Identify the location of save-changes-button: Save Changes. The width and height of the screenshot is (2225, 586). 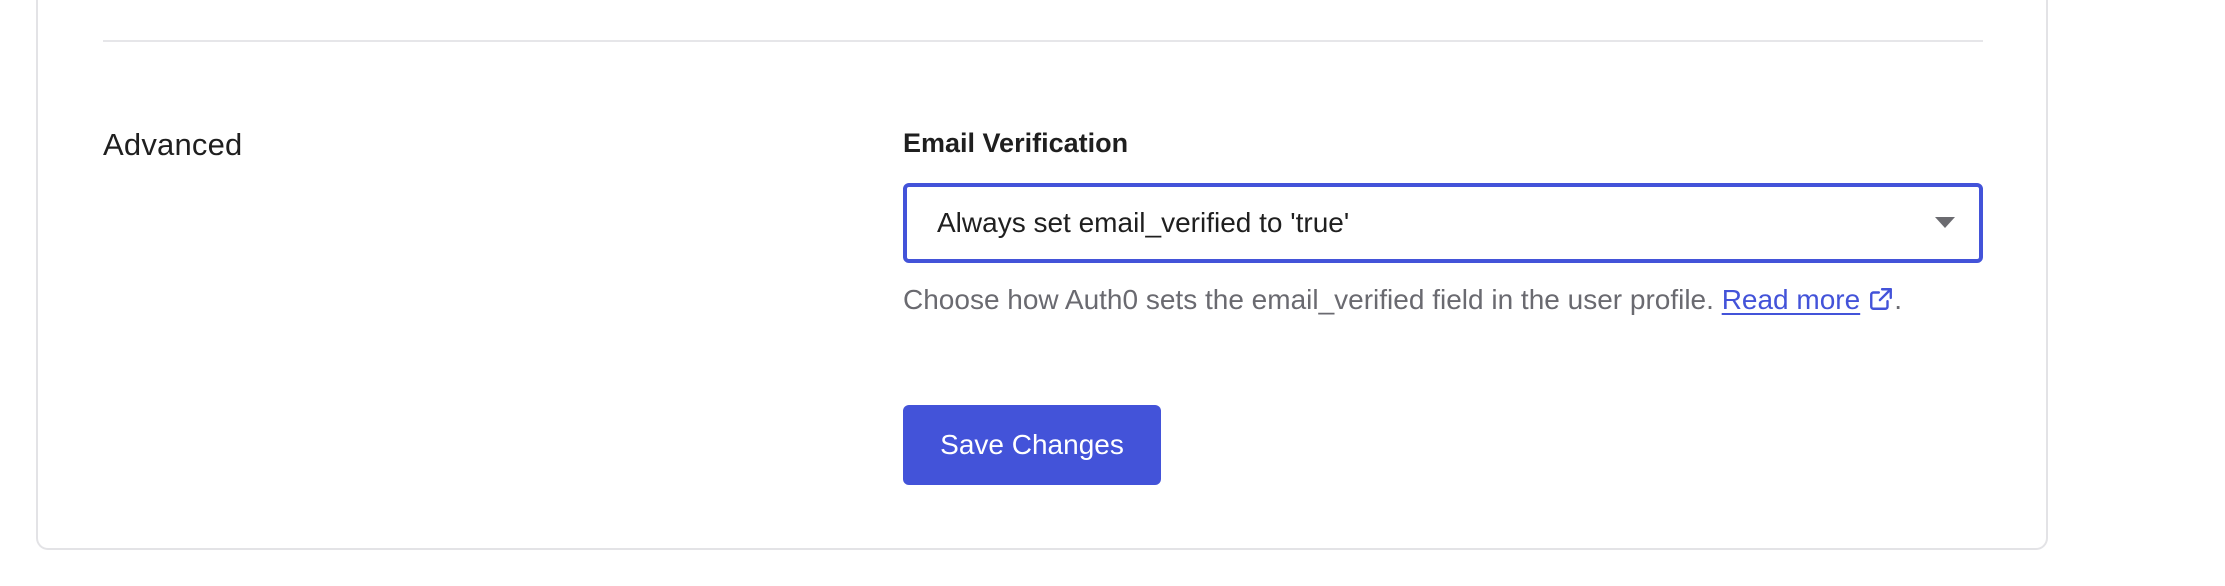
(1032, 445).